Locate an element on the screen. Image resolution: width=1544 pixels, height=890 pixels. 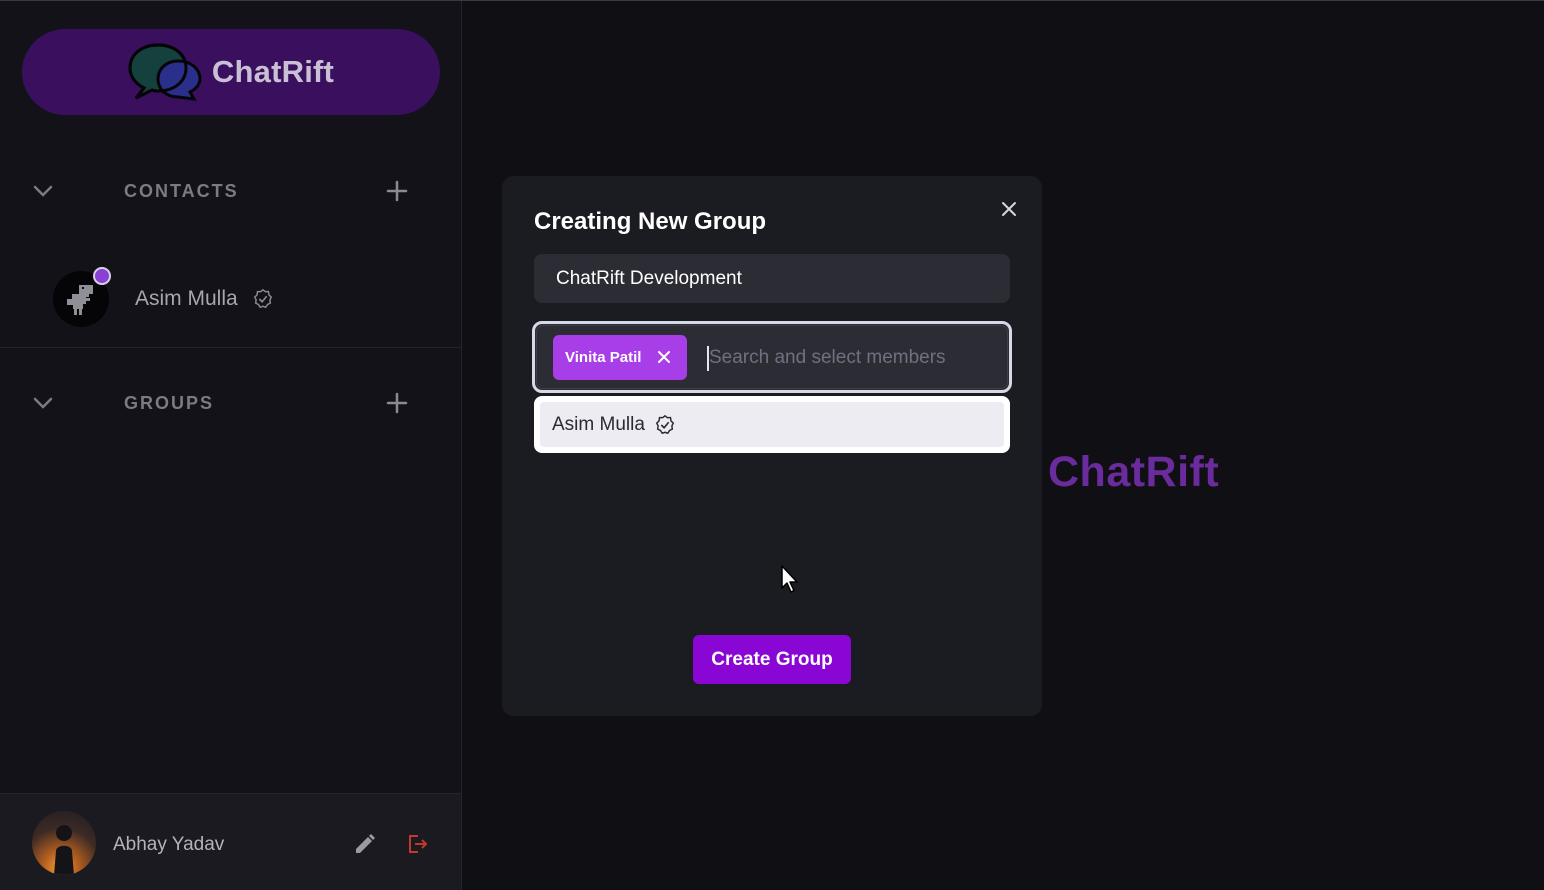
create-group-button: Create Group is located at coordinates (772, 659).